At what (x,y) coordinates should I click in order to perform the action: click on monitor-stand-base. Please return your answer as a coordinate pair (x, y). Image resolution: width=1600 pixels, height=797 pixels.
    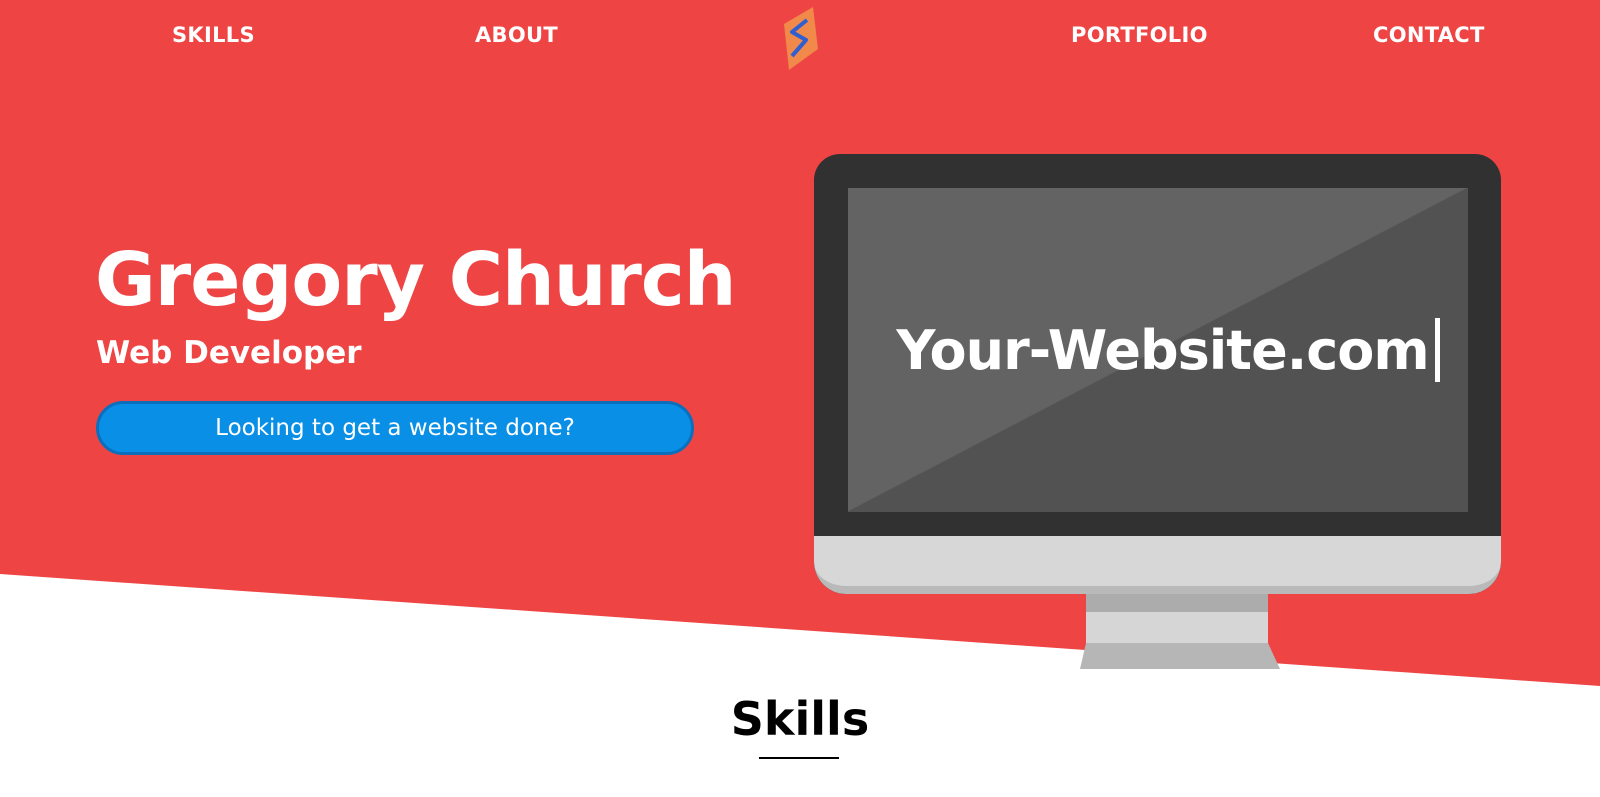
    Looking at the image, I should click on (1180, 656).